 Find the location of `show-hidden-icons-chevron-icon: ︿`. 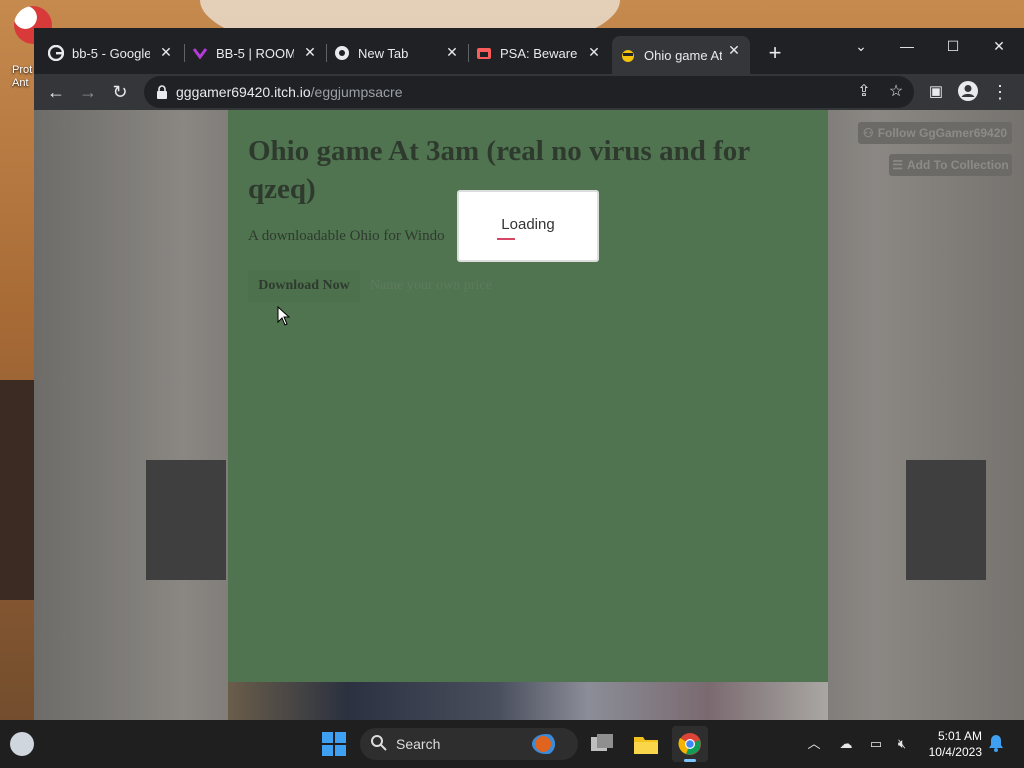

show-hidden-icons-chevron-icon: ︿ is located at coordinates (814, 744).